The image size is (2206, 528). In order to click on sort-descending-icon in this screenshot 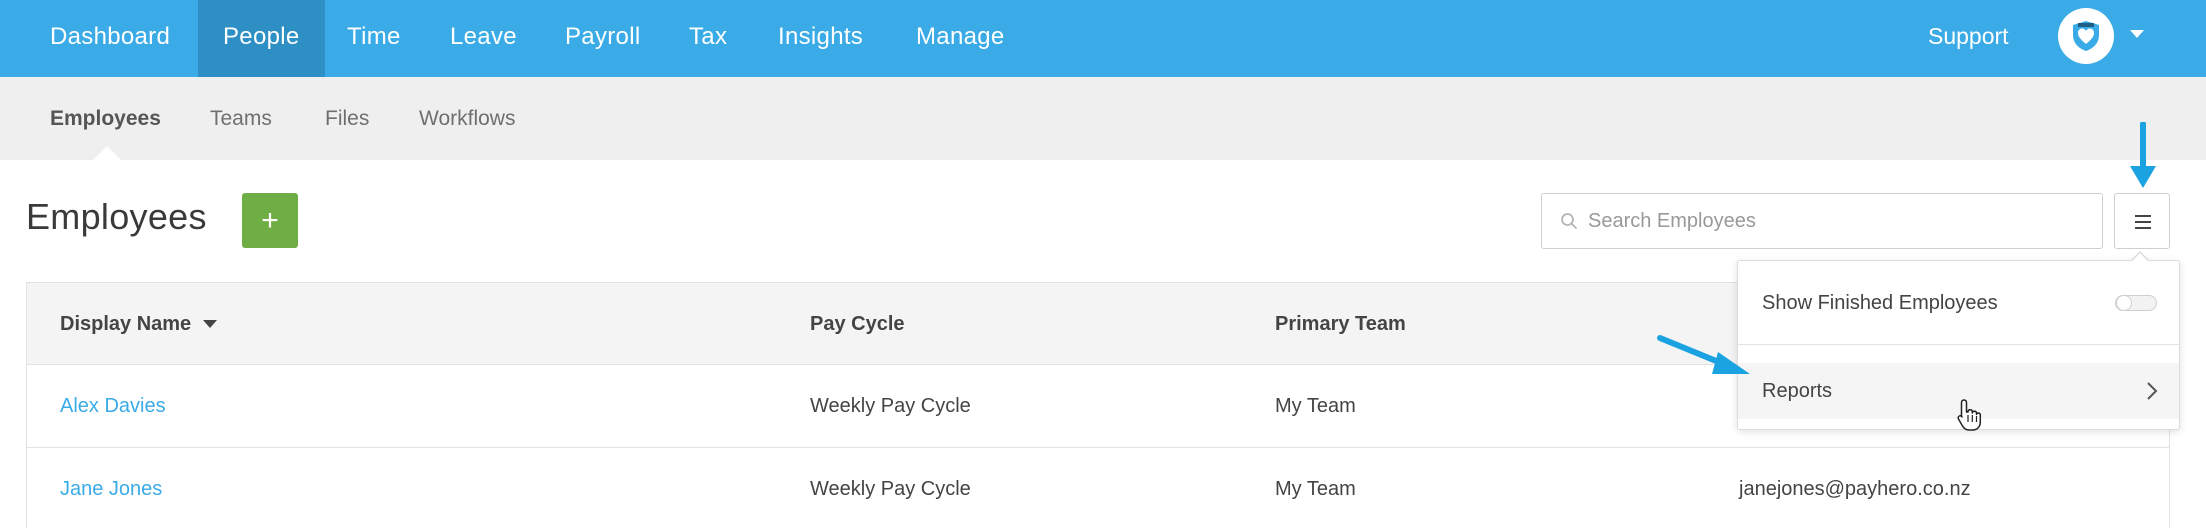, I will do `click(210, 324)`.